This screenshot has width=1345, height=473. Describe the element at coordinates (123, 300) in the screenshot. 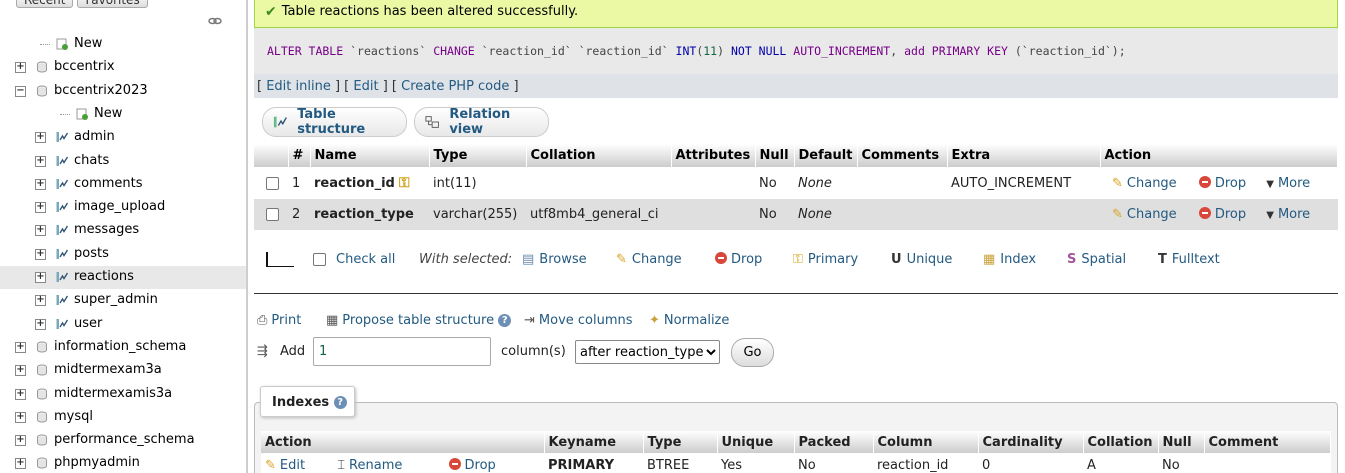

I see `tree-table-item: + super_admin` at that location.